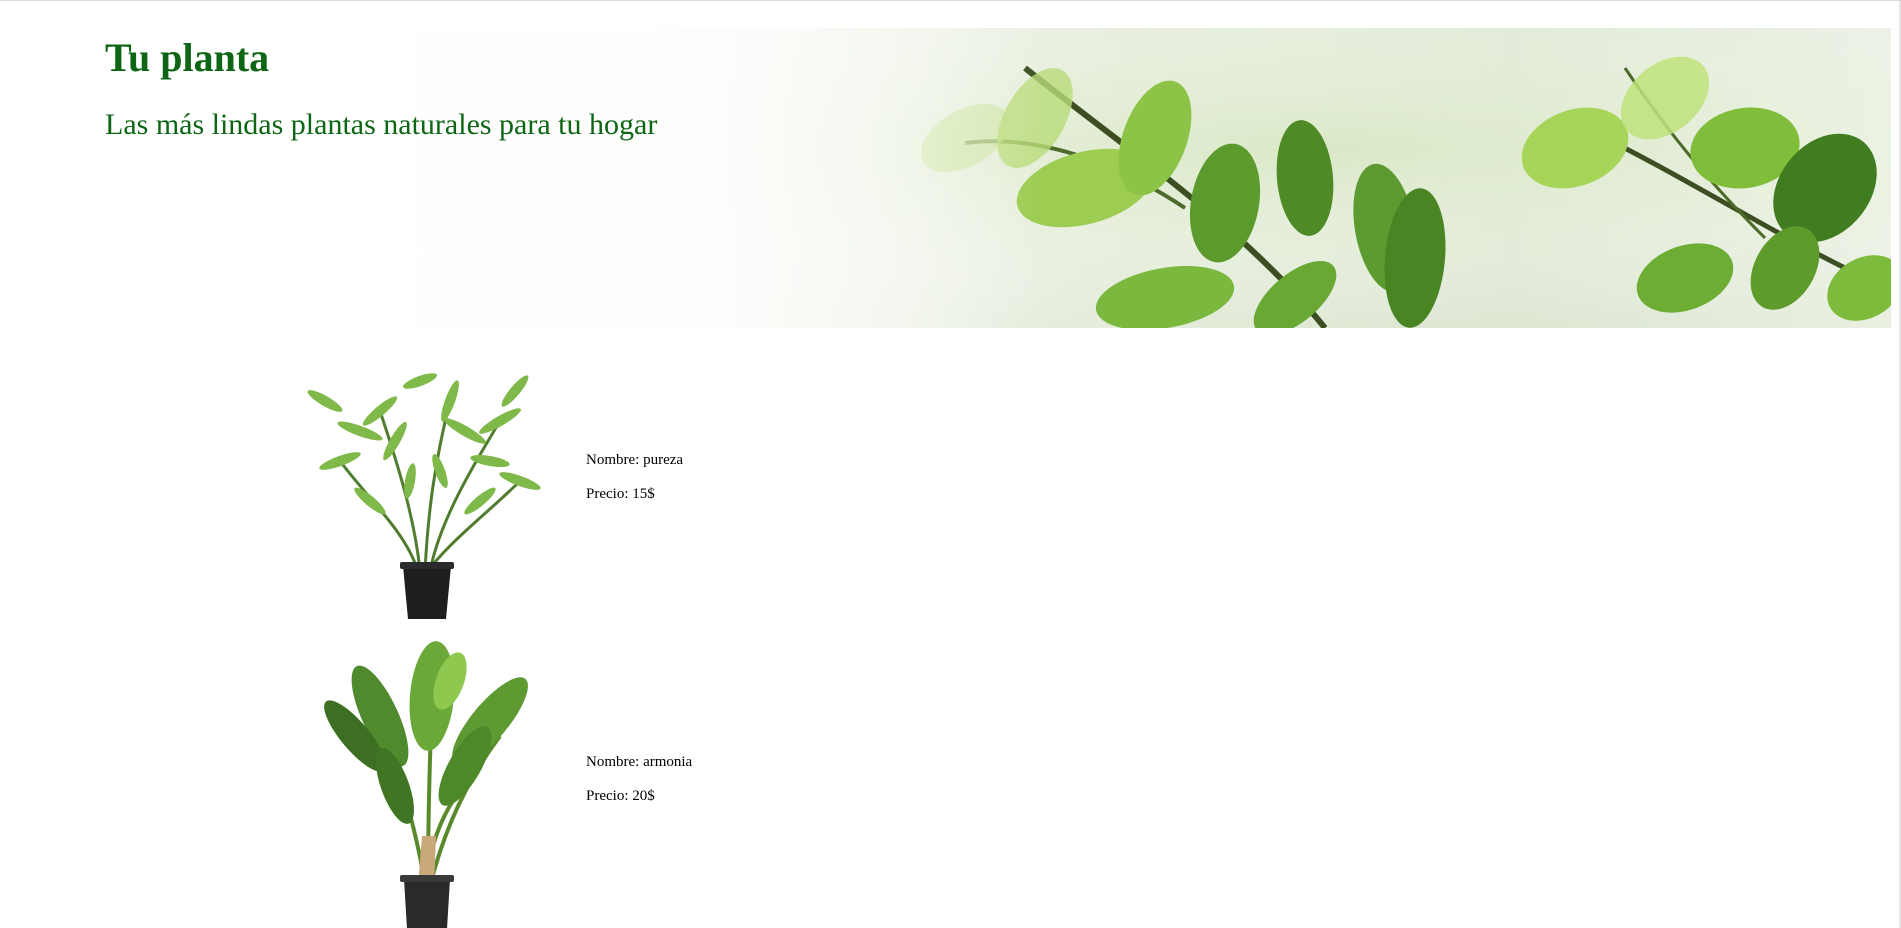  I want to click on product-info: Nombre: pureza Precio: 15$, so click(634, 486).